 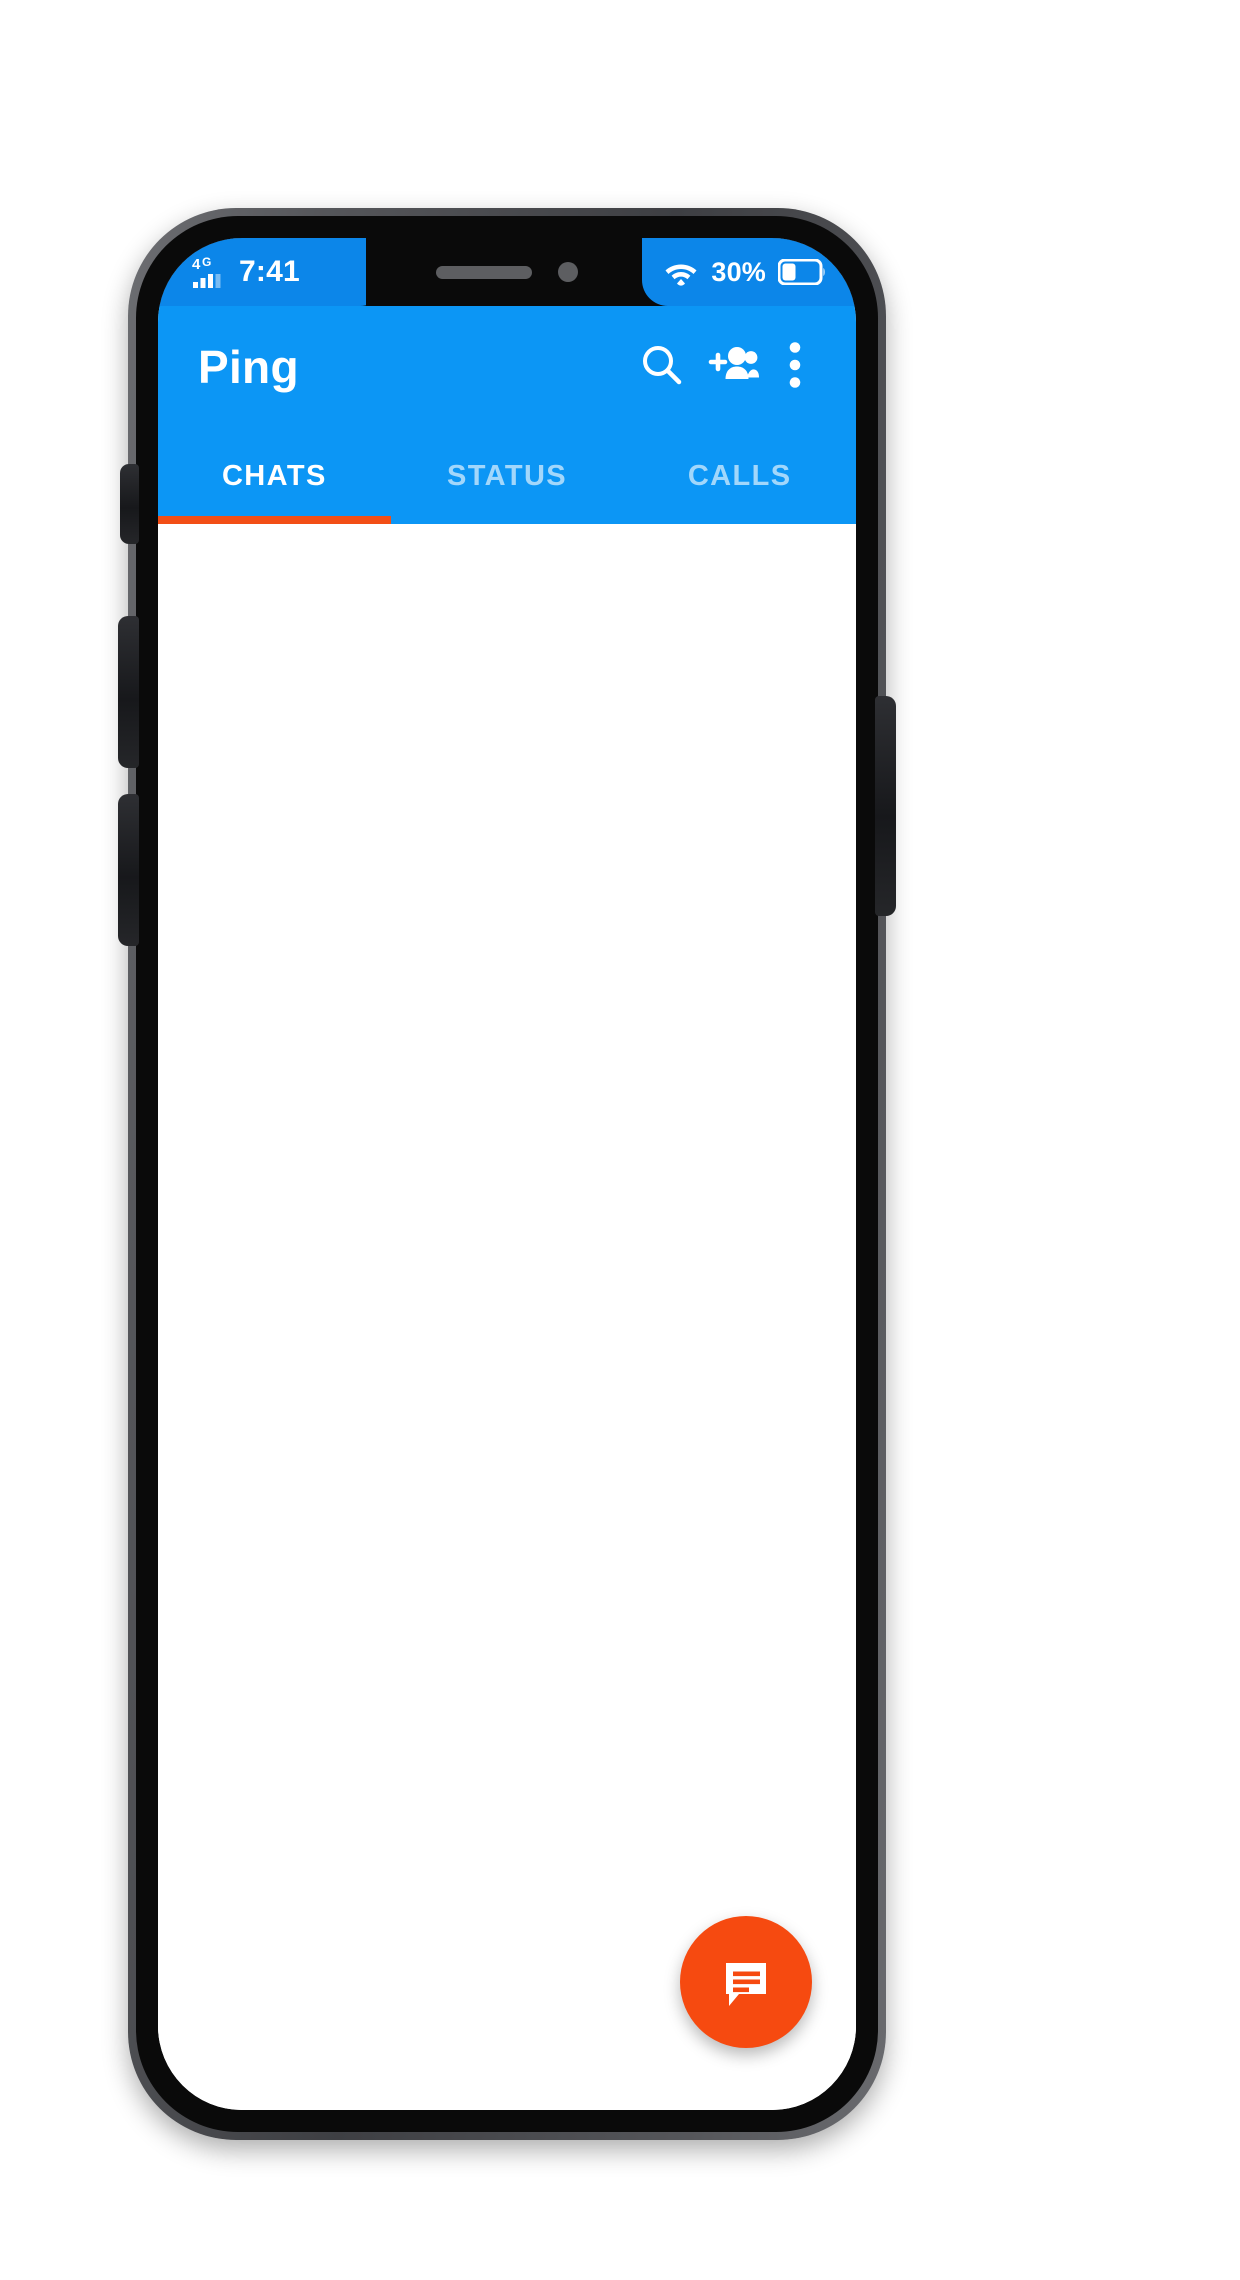 I want to click on tab-indicator, so click(x=274, y=520).